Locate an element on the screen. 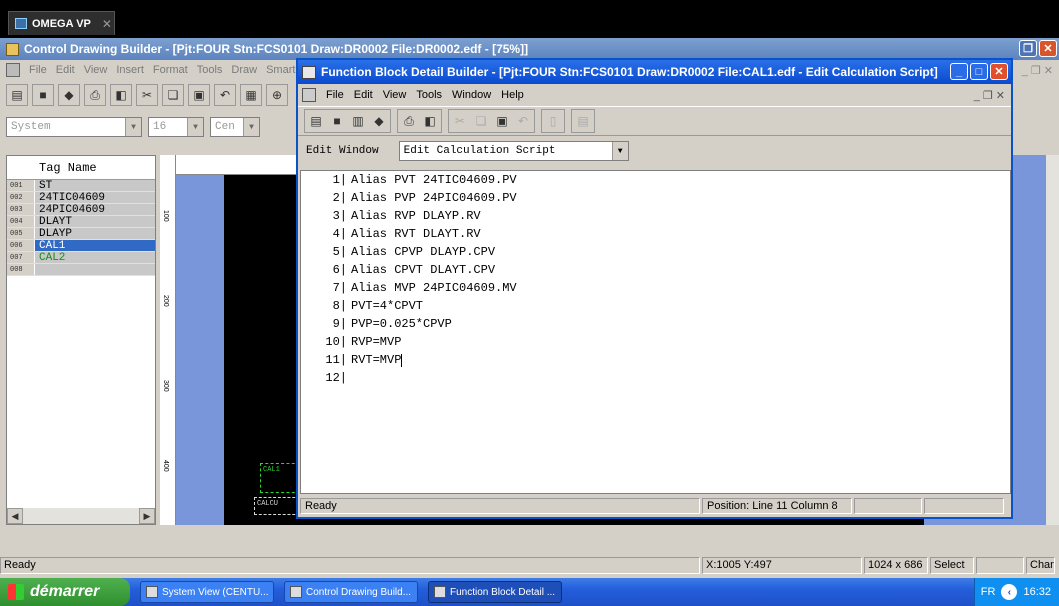 The height and width of the screenshot is (606, 1059). chevron-left-icon: ‹ is located at coordinates (1009, 592).